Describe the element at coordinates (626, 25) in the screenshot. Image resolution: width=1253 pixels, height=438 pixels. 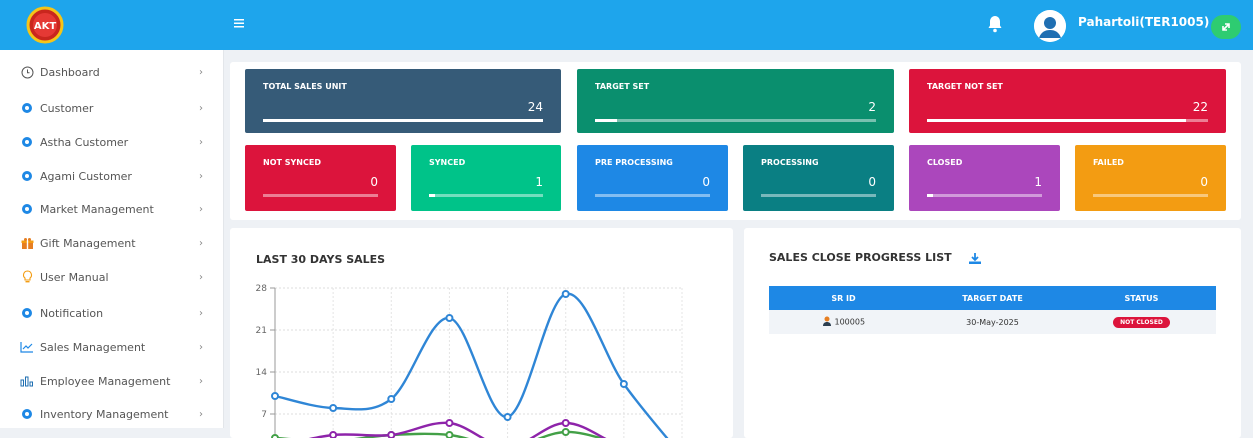
I see `top-bar: AKT Pahartoli(TER1005)` at that location.